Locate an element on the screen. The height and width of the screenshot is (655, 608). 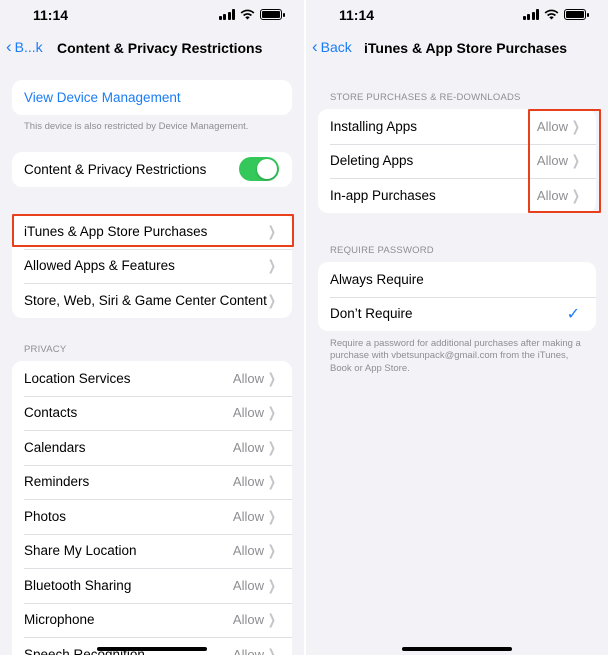
device-management-group: View Device Management is located at coordinates (152, 97).